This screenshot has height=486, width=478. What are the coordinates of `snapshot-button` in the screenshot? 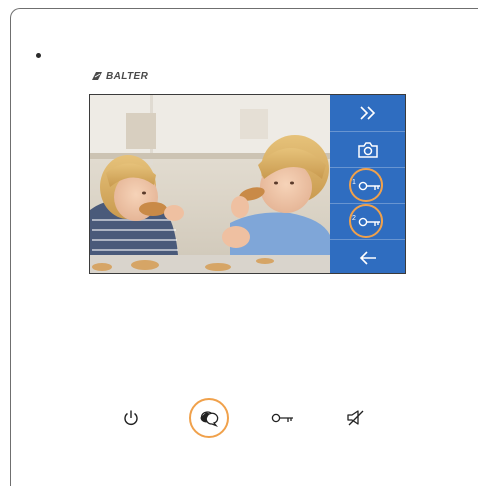 It's located at (367, 149).